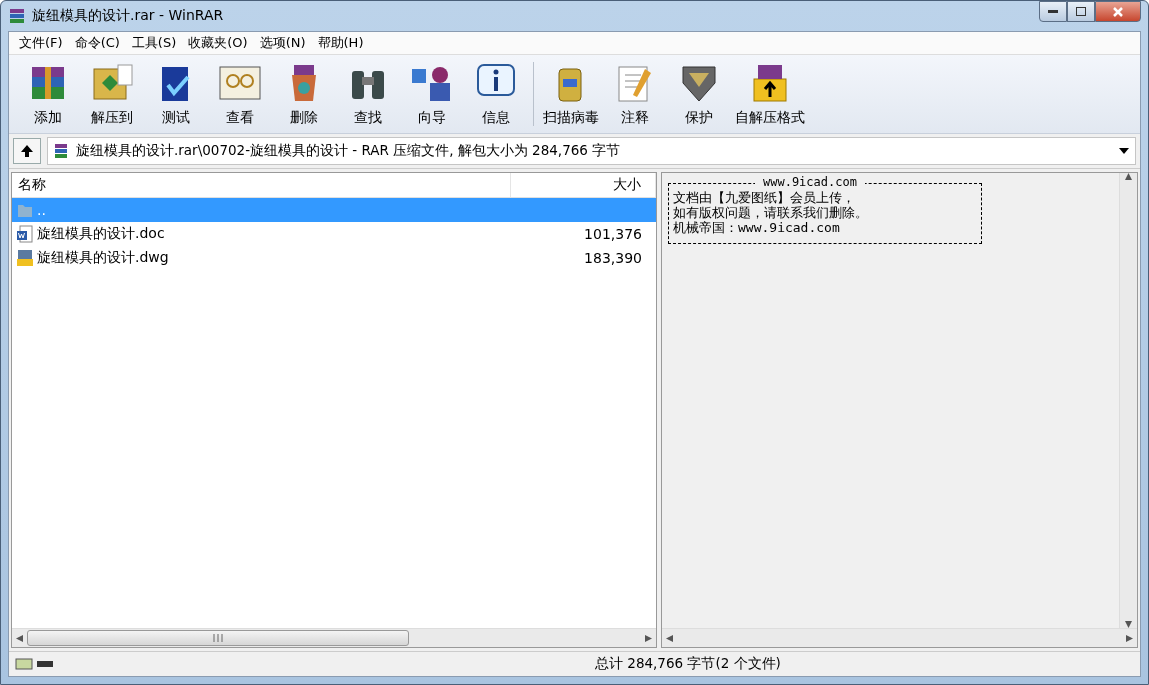 The width and height of the screenshot is (1149, 685). I want to click on toolbar-button: 测试, so click(176, 94).